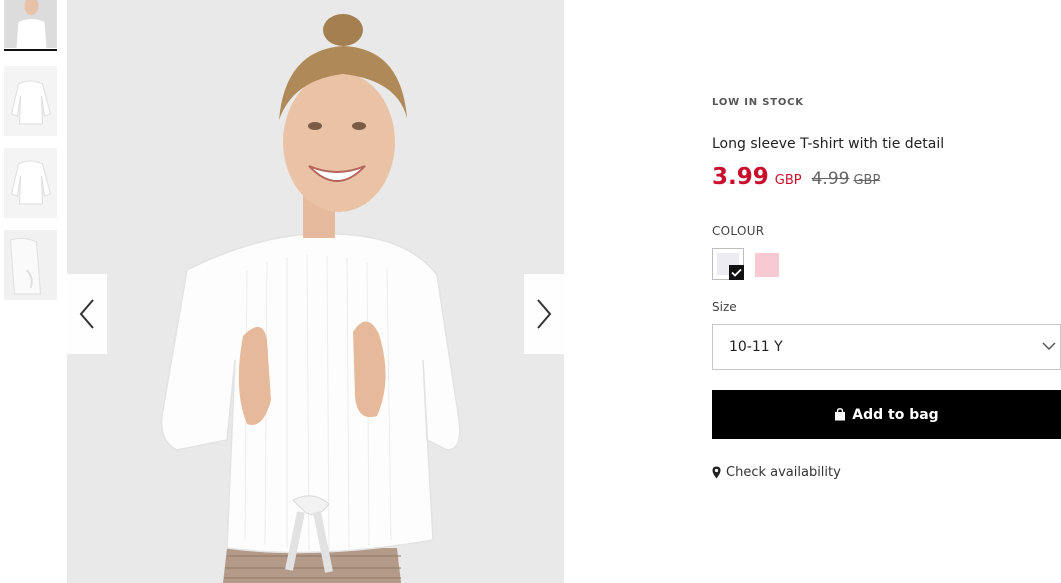 The image size is (1061, 583). What do you see at coordinates (886, 347) in the screenshot?
I see `size-select: 10-11 Y` at bounding box center [886, 347].